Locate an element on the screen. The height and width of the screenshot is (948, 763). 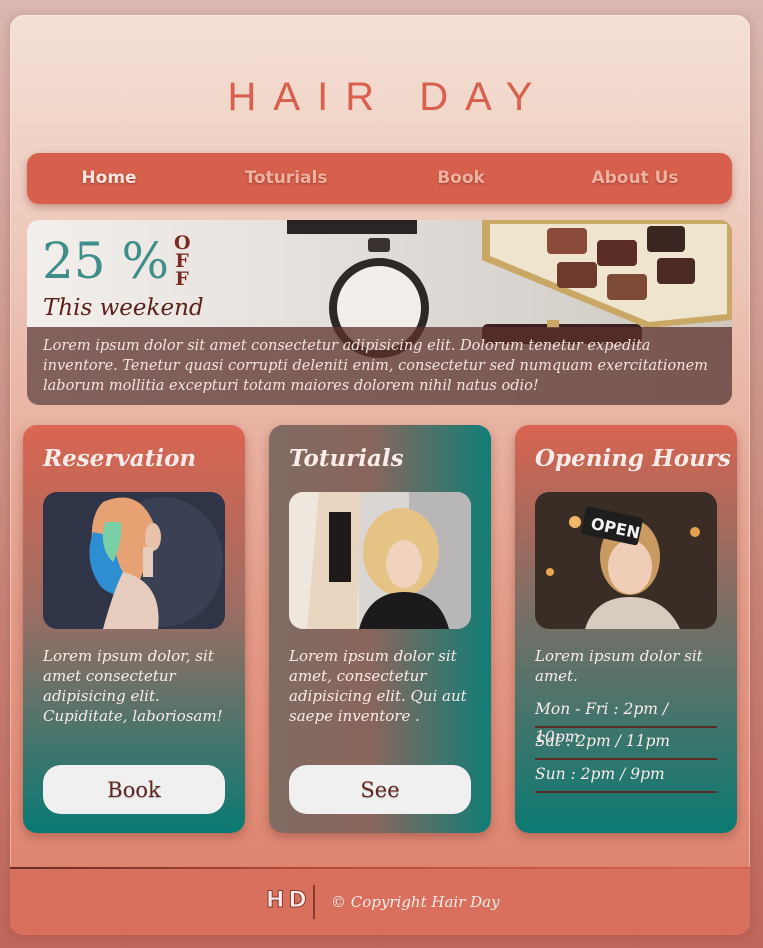
copyright-text: © Copyright Hair Day is located at coordinates (415, 902).